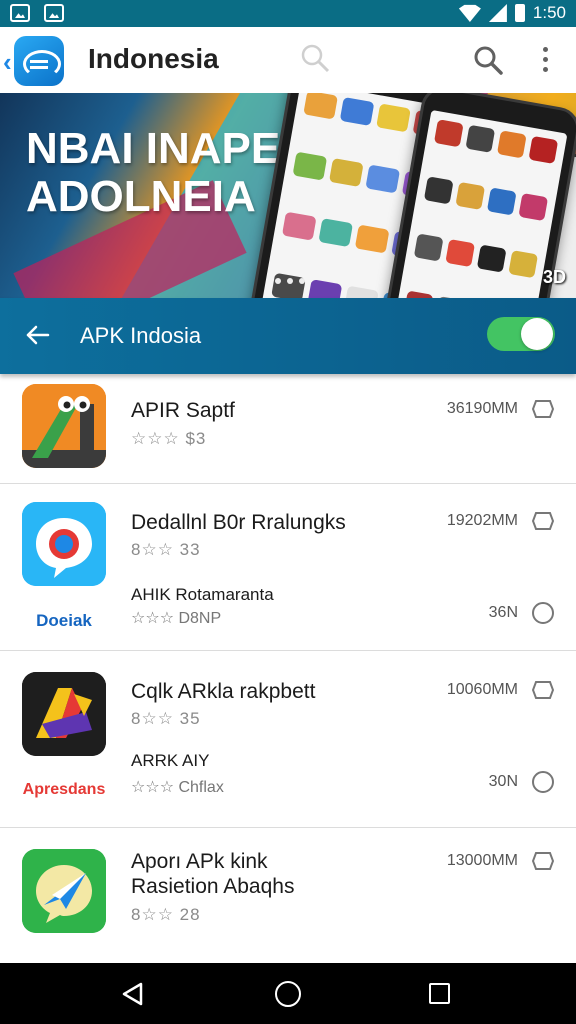 The width and height of the screenshot is (576, 1024). What do you see at coordinates (39, 61) in the screenshot?
I see `app-logo` at bounding box center [39, 61].